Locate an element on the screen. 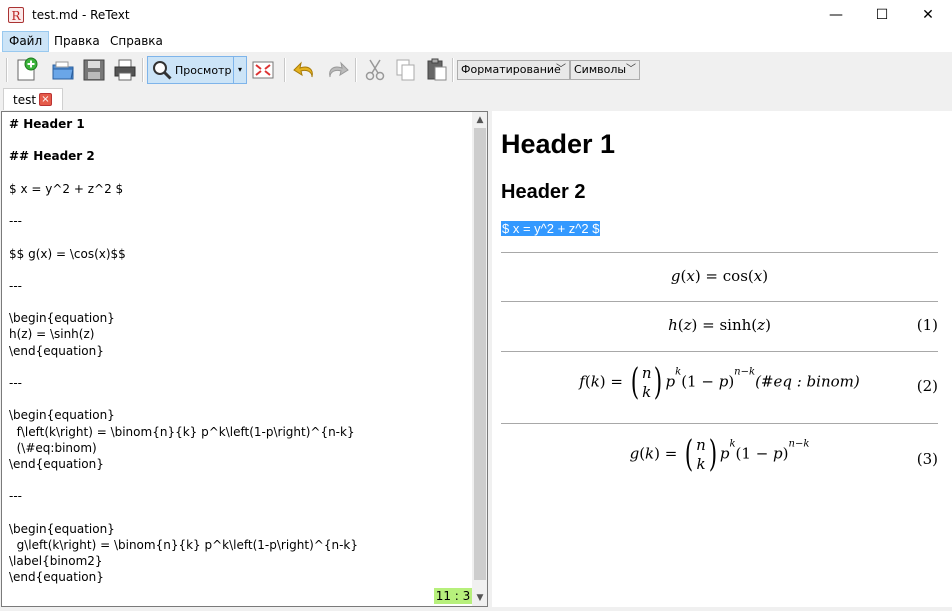  maximize-button: ☐ is located at coordinates (882, 15).